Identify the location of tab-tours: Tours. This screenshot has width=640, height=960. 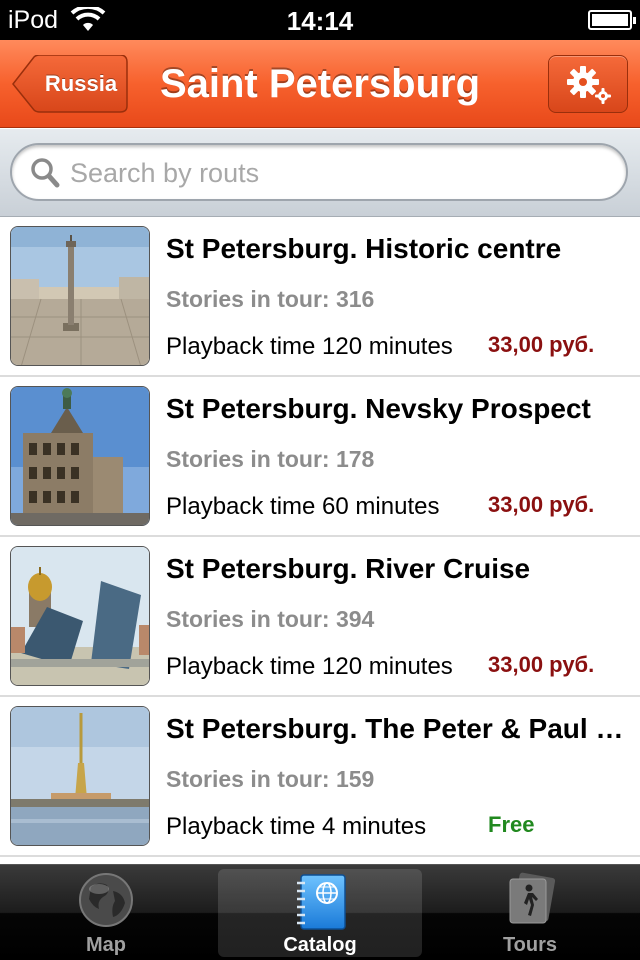
(530, 912).